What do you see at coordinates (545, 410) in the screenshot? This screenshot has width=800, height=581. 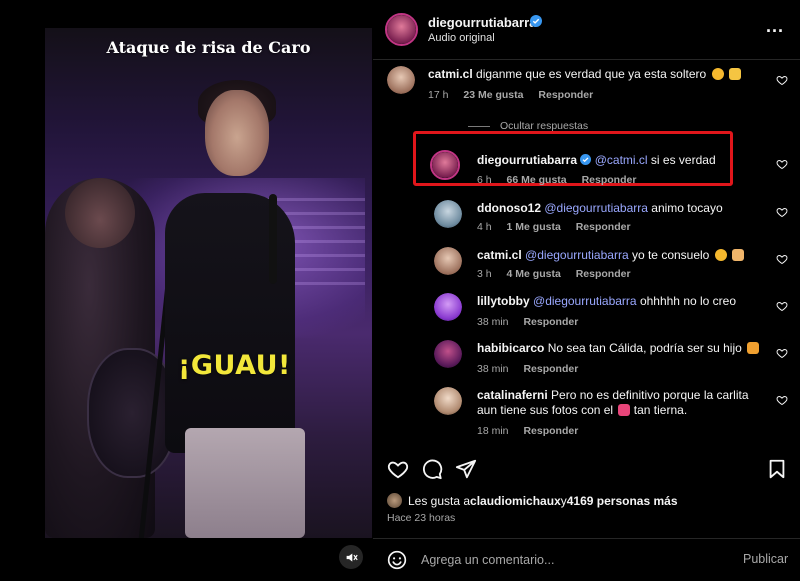 I see `reply-body: aun tiene sus fotos con el` at bounding box center [545, 410].